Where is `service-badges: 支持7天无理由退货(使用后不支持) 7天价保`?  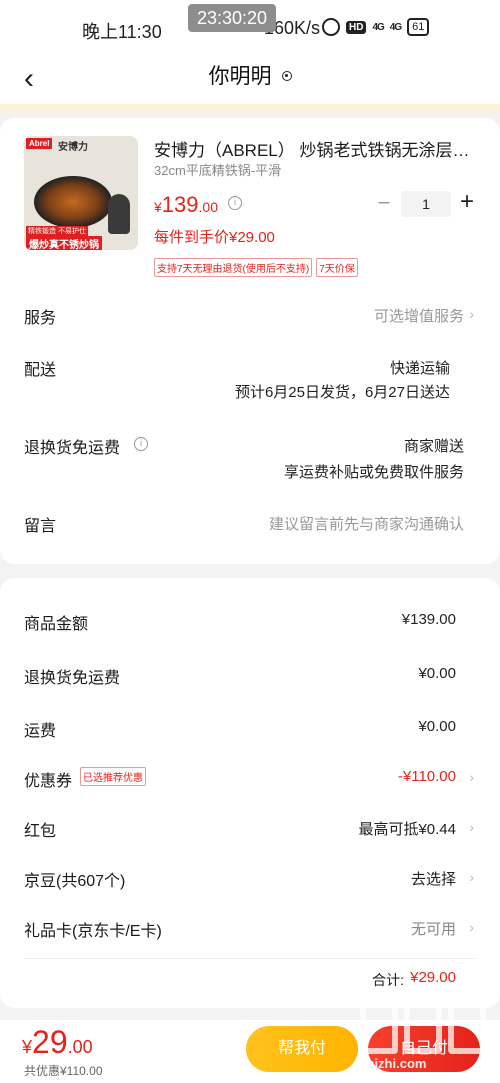 service-badges: 支持7天无理由退货(使用后不支持) 7天价保 is located at coordinates (256, 267).